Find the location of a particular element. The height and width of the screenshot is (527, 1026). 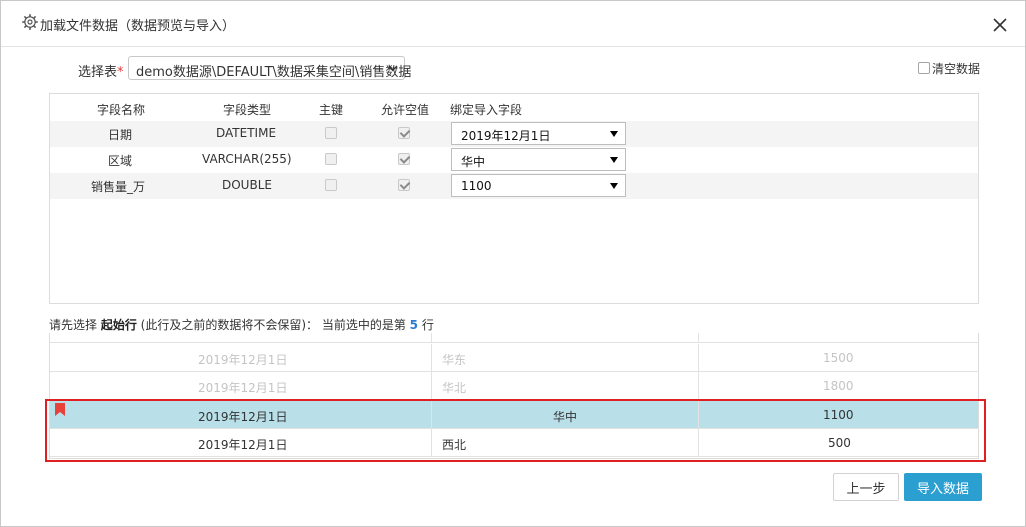

table-select-value: demo数据源\DEFAULT\数据采集空间\销售数据 is located at coordinates (274, 72).